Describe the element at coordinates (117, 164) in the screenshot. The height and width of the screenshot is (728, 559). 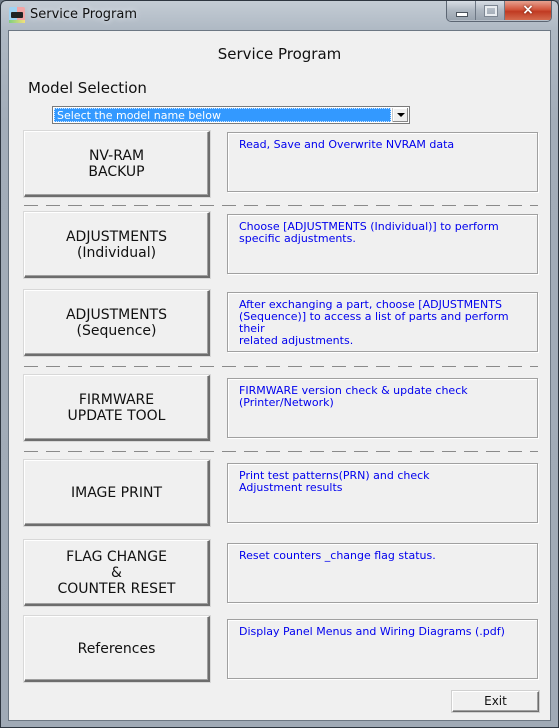
I see `nvram-backup-button: NV-RAM BACKUP` at that location.